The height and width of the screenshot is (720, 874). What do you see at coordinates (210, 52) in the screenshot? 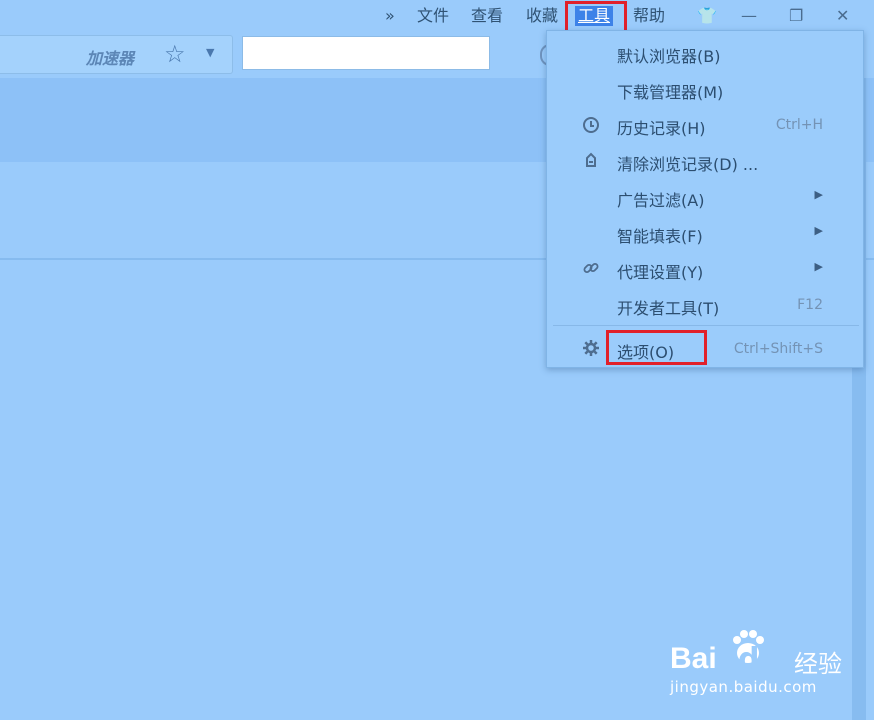
I see `favorite-dropdown-icon: ▼` at bounding box center [210, 52].